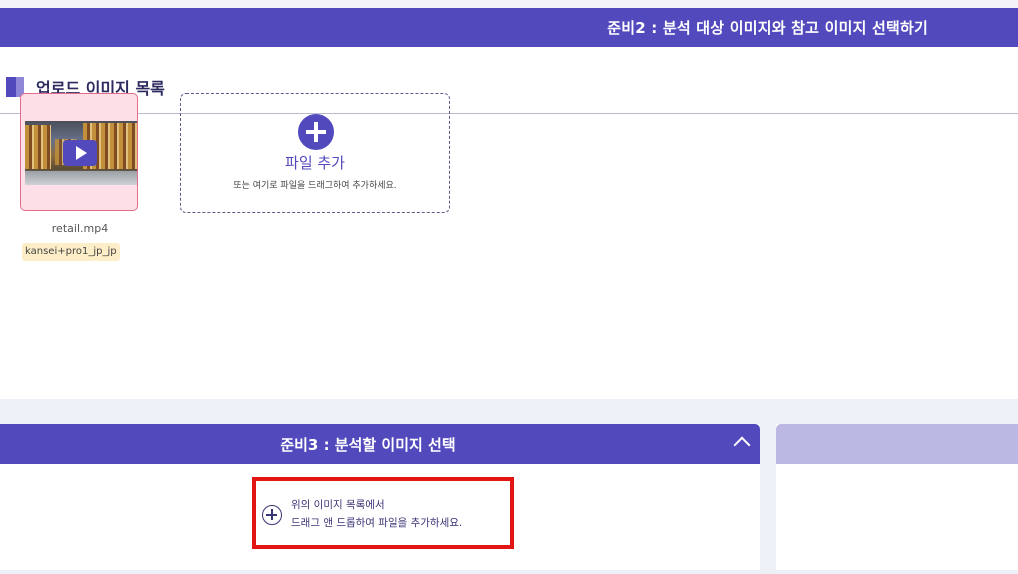 The width and height of the screenshot is (1018, 574). I want to click on add-file-dropzone: 파일 추가 또는 여기로 파일을 드래그하여 추가하세요., so click(315, 153).